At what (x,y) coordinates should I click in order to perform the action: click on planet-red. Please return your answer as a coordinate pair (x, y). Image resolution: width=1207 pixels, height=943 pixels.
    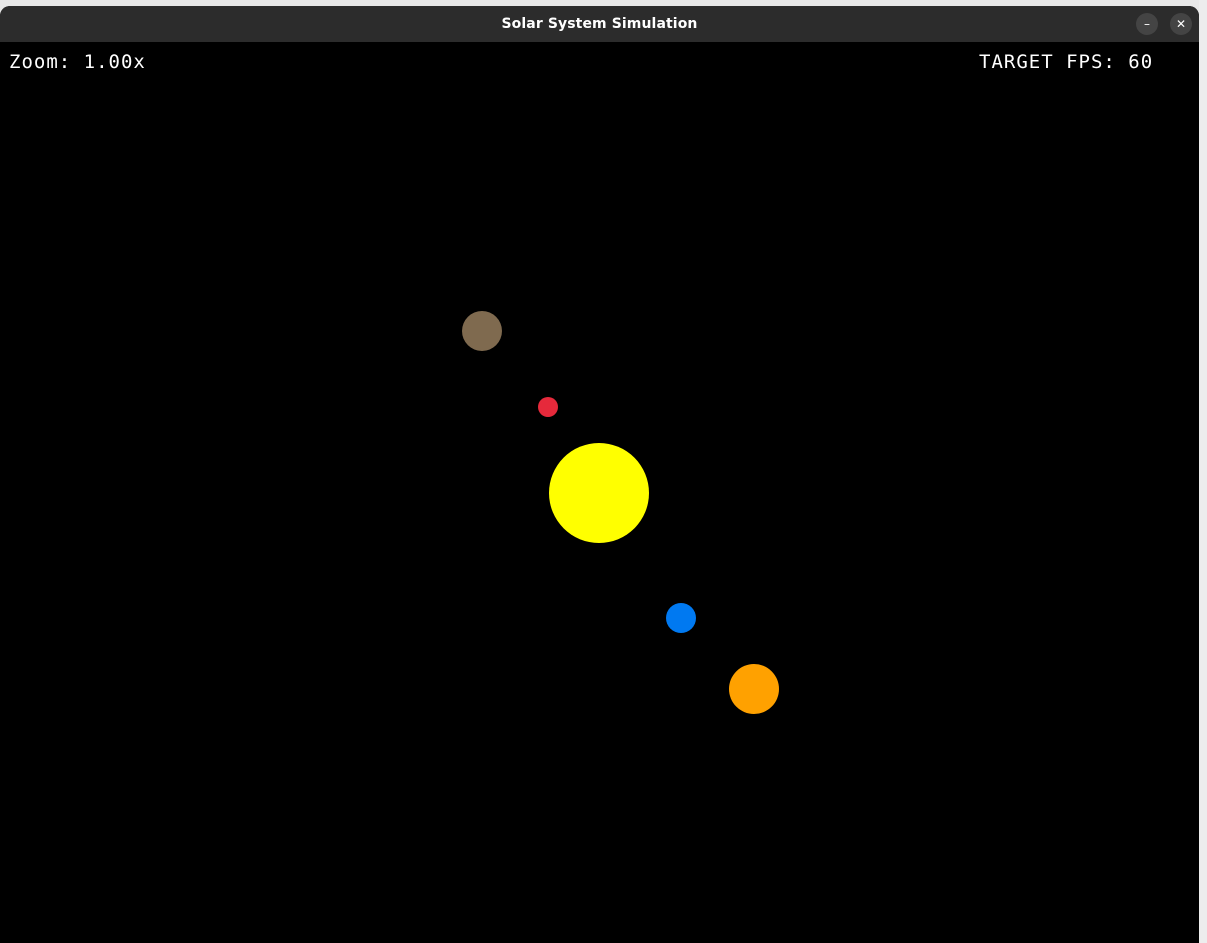
    Looking at the image, I should click on (548, 407).